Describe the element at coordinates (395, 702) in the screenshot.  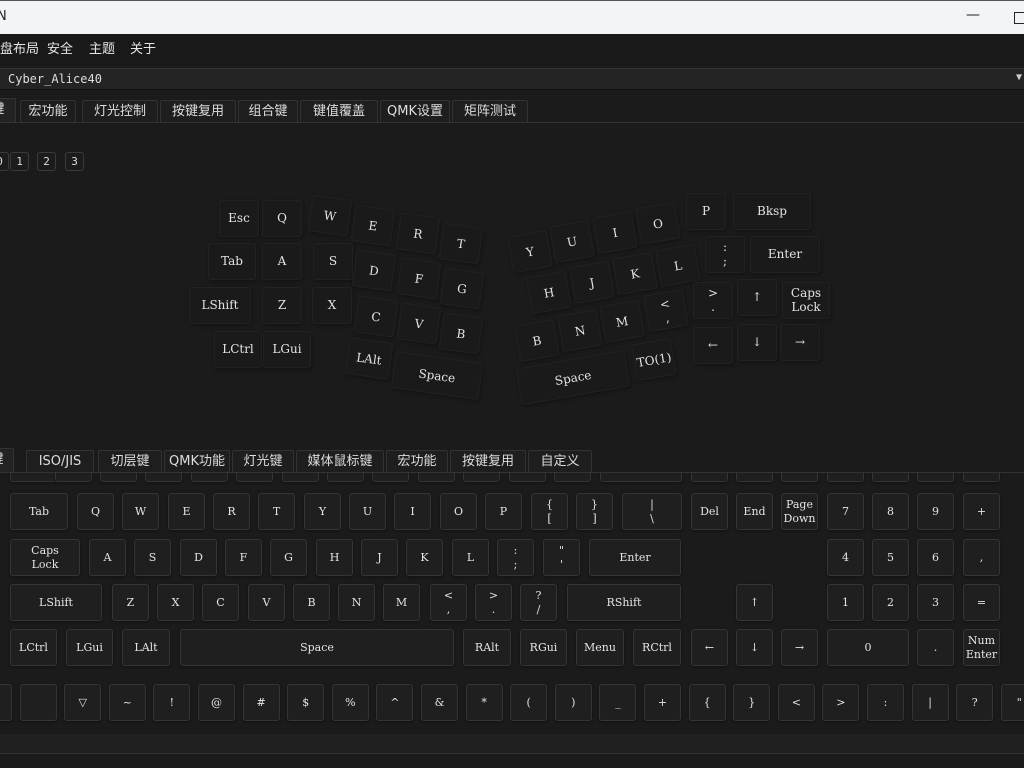
I see `keycode-key: ^` at that location.